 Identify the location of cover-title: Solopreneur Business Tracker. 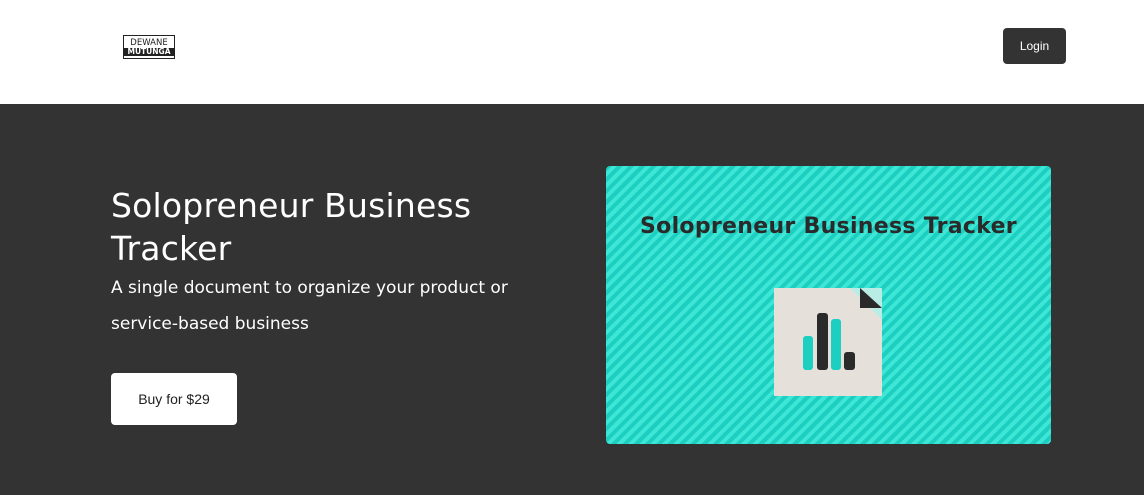
(828, 226).